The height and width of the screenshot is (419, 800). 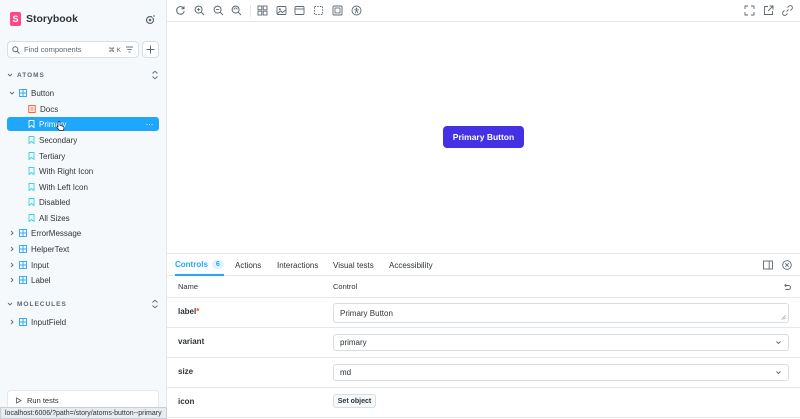 What do you see at coordinates (299, 10) in the screenshot?
I see `viewport-icon` at bounding box center [299, 10].